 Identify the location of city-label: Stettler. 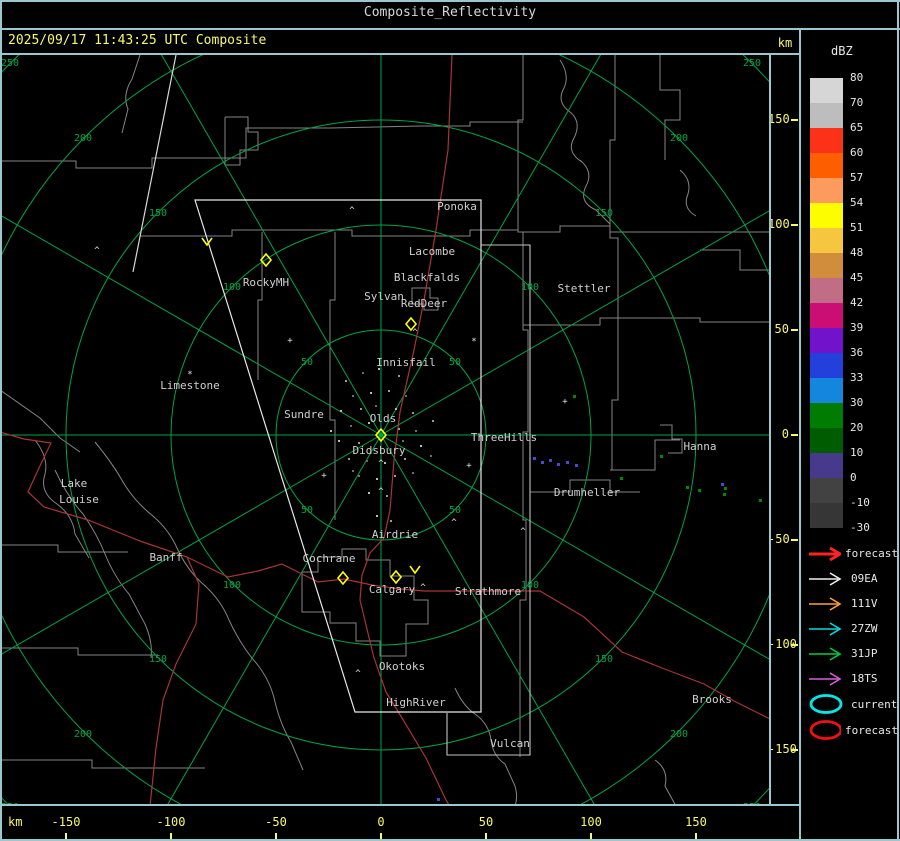
(584, 288).